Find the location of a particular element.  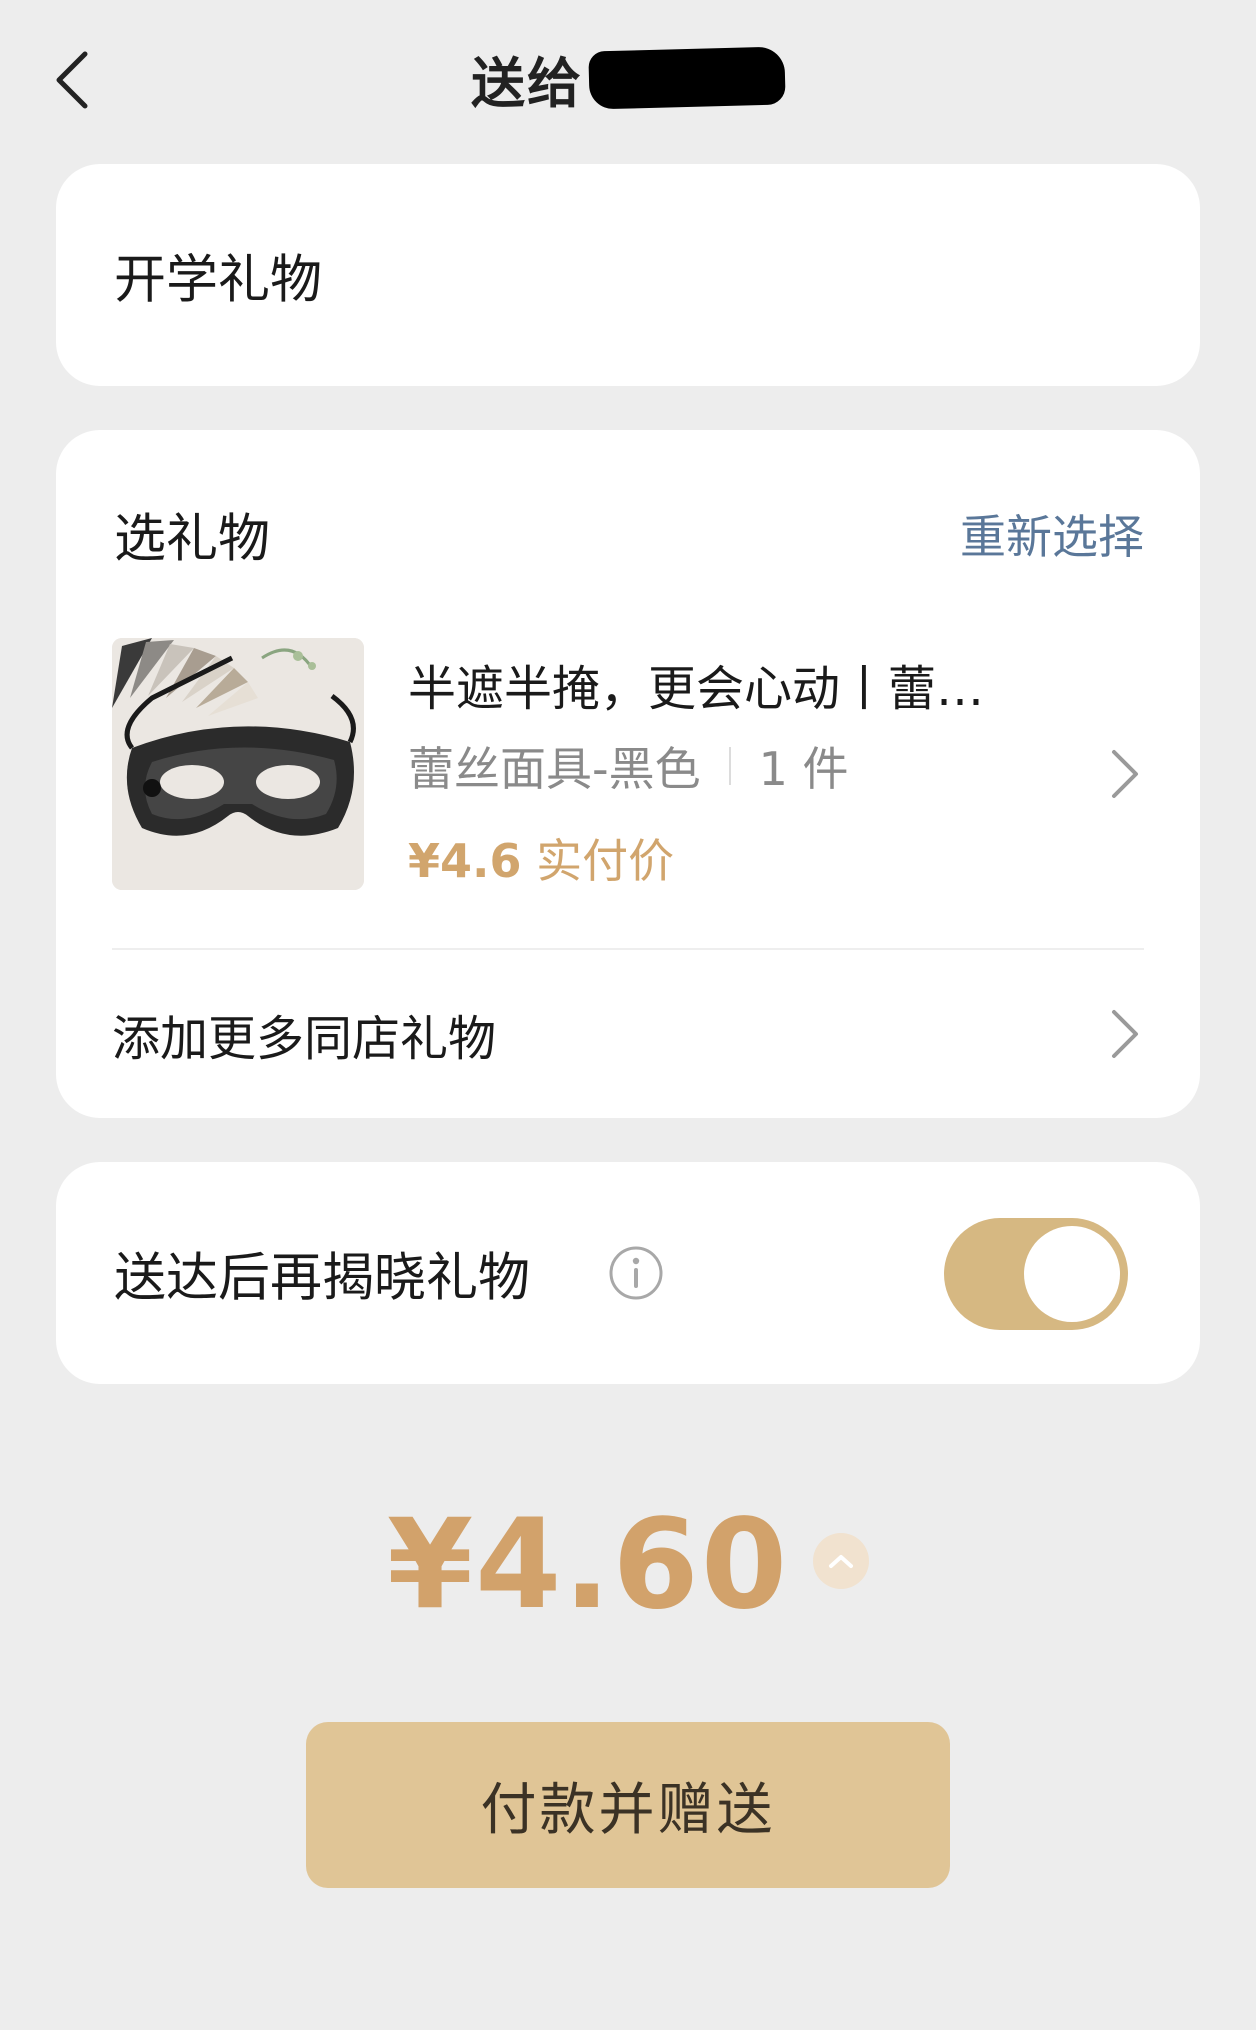

header: 送给 is located at coordinates (628, 80).